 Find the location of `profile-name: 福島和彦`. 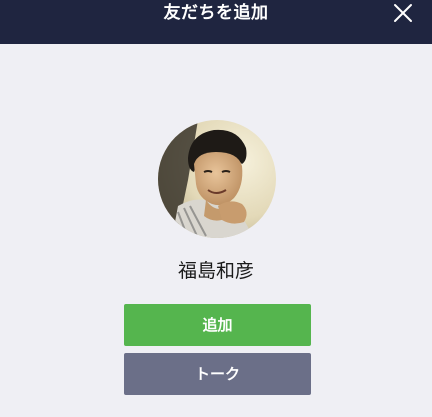

profile-name: 福島和彦 is located at coordinates (215, 271).